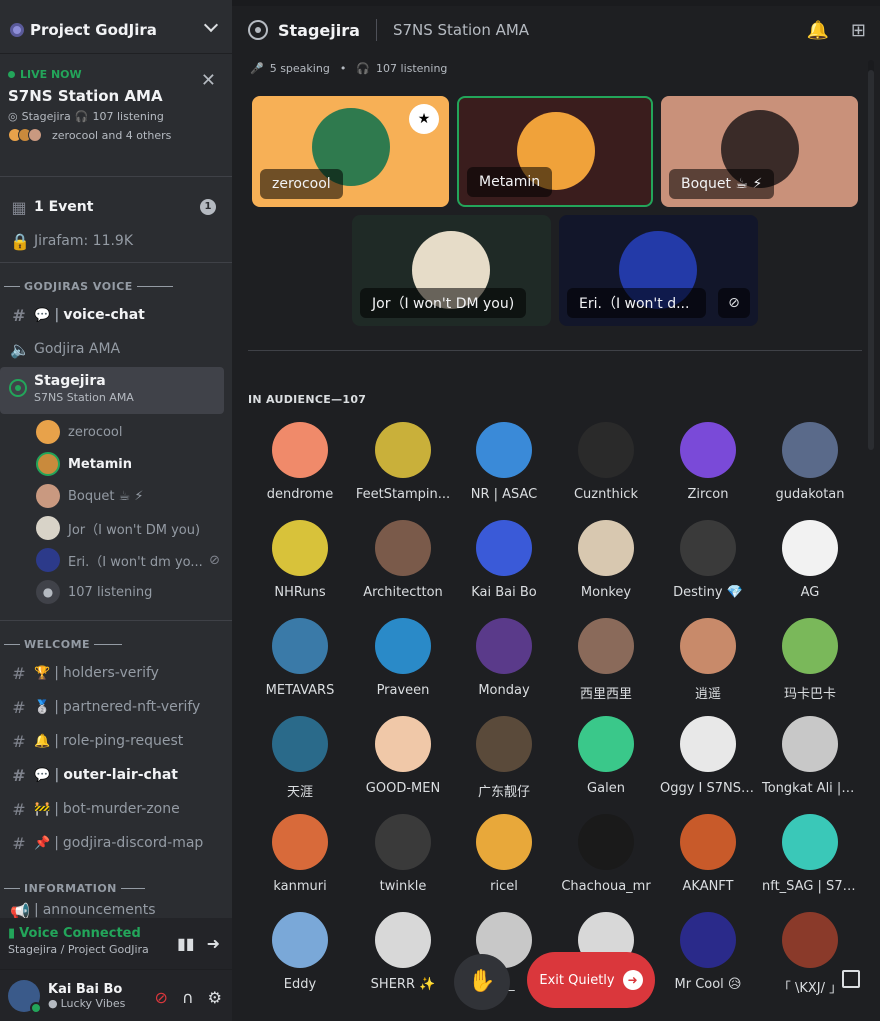 Image resolution: width=880 pixels, height=1021 pixels. What do you see at coordinates (19, 741) in the screenshot?
I see `hash-lock-icon: #` at bounding box center [19, 741].